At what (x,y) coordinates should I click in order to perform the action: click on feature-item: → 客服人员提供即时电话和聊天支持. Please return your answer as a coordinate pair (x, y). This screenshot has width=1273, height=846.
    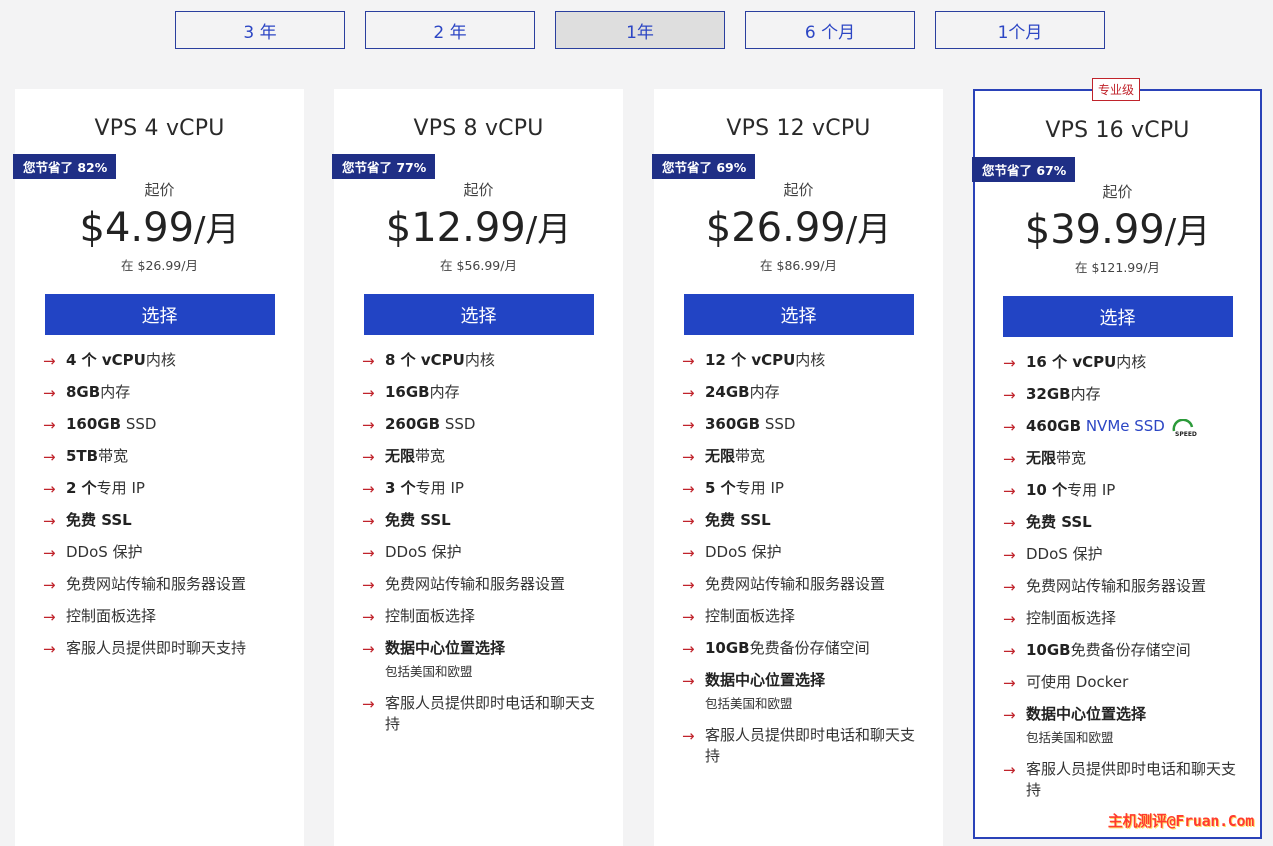
    Looking at the image, I should click on (1122, 780).